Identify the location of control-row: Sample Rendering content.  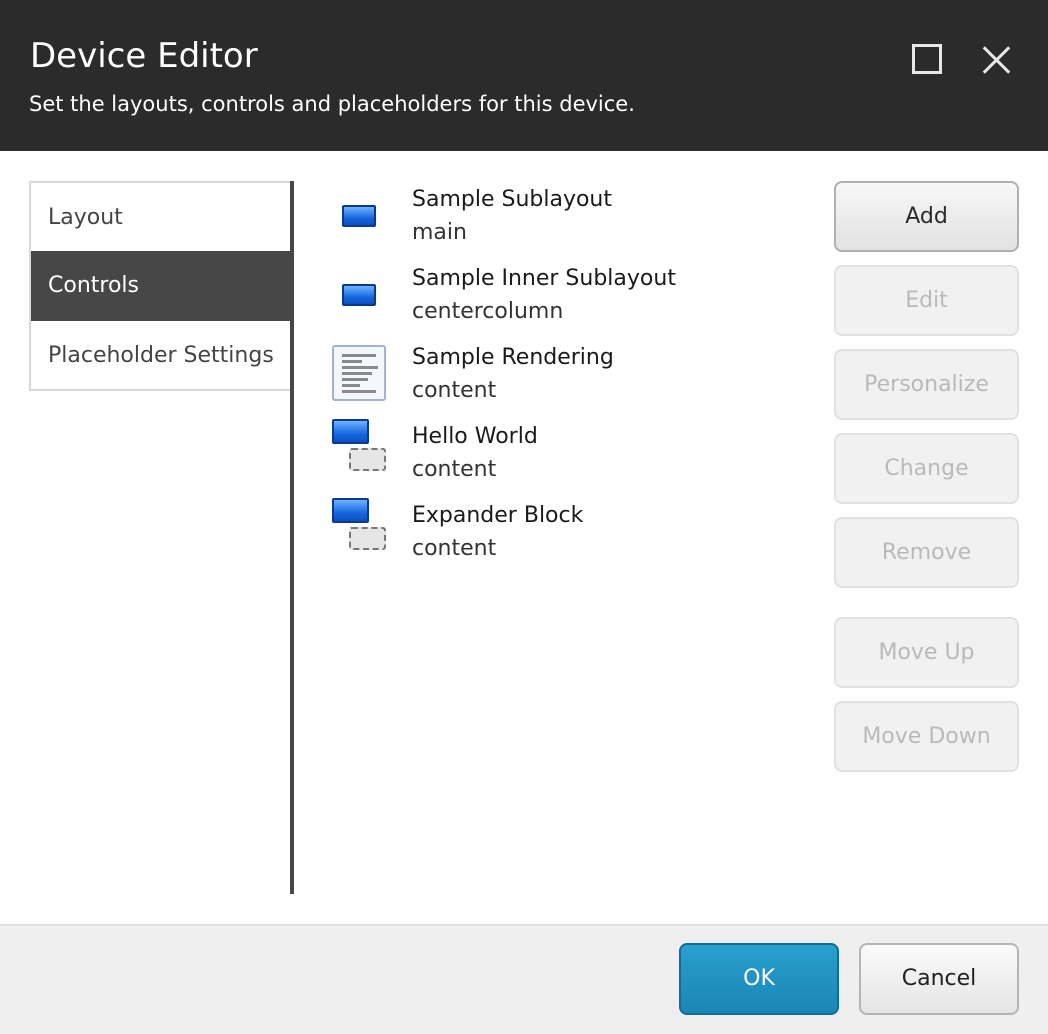
(570, 384).